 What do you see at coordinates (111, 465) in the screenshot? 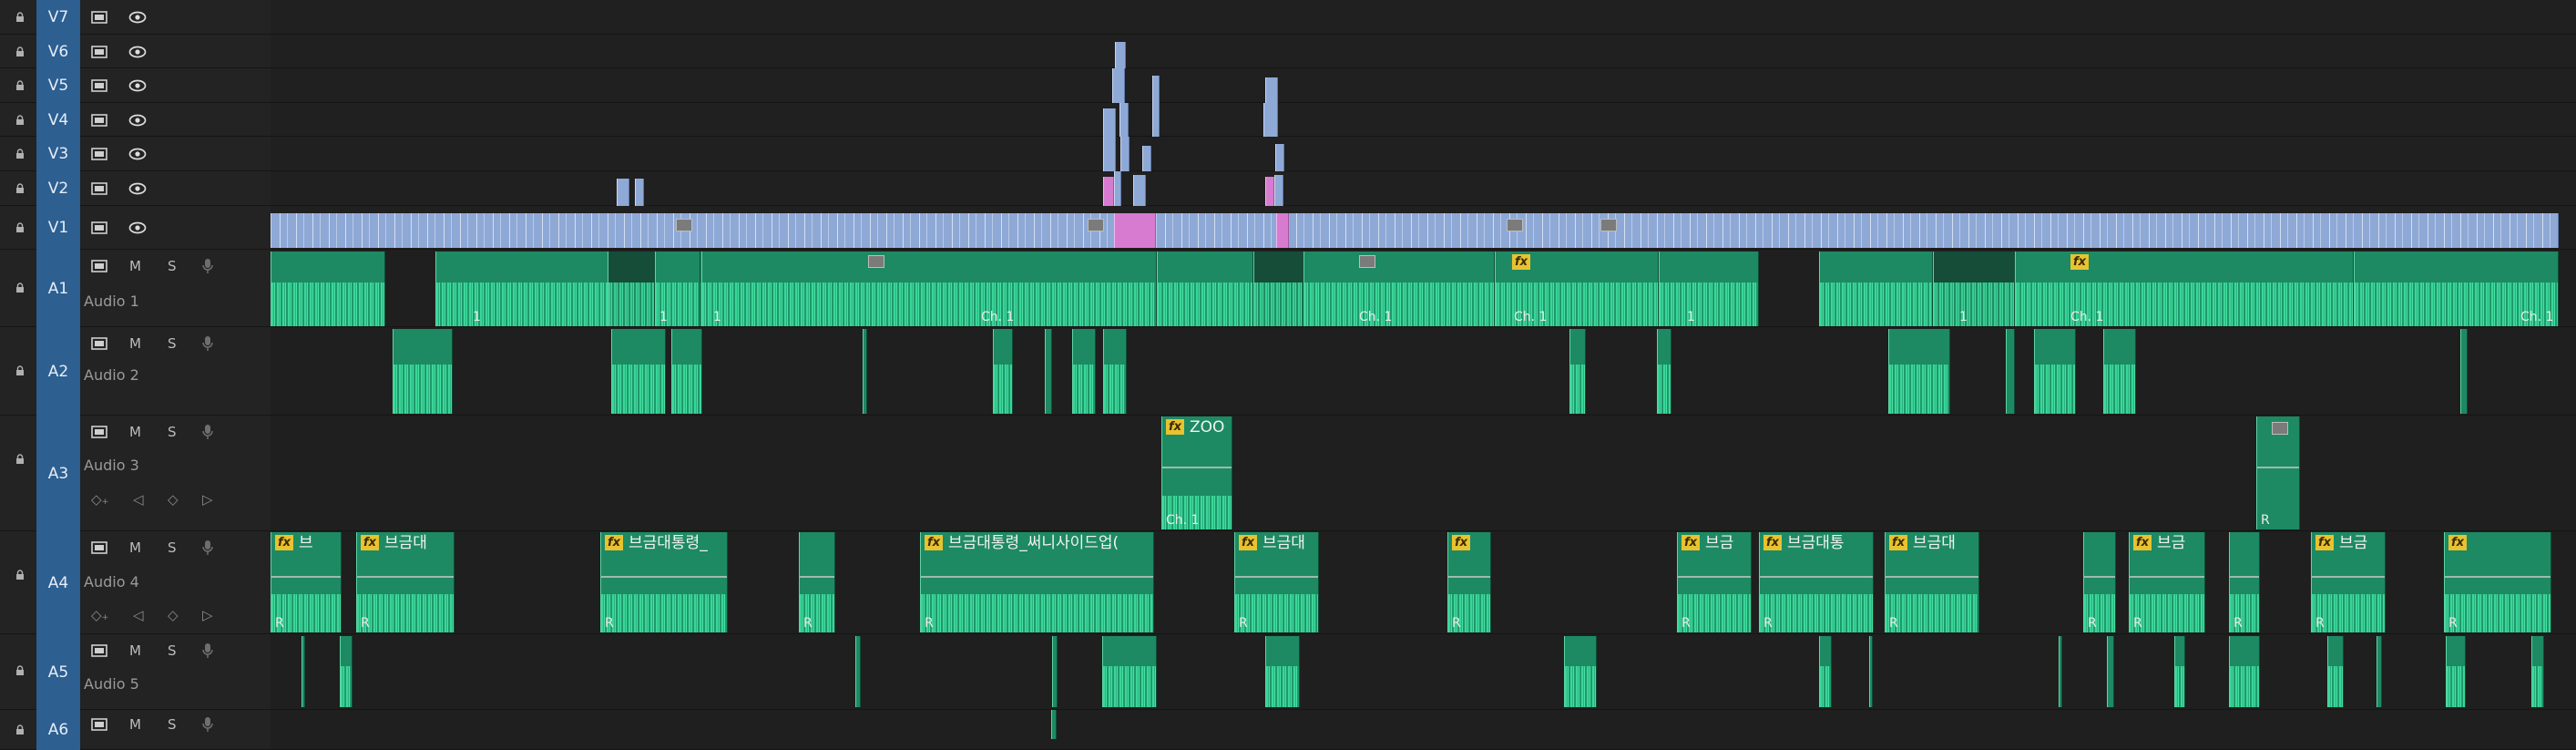
I see `track-name-a3: Audio 3` at bounding box center [111, 465].